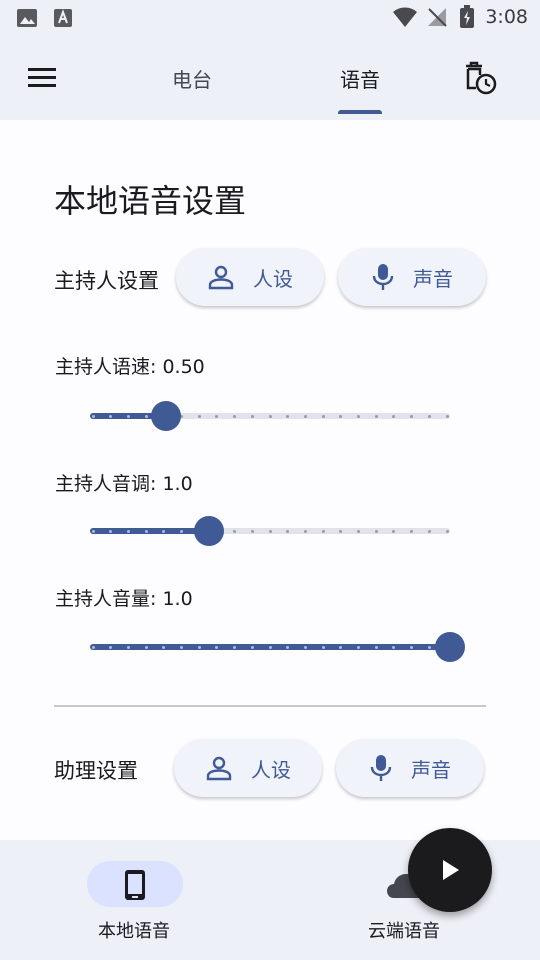 Image resolution: width=540 pixels, height=960 pixels. What do you see at coordinates (248, 768) in the screenshot?
I see `assistant-persona-button: 人设` at bounding box center [248, 768].